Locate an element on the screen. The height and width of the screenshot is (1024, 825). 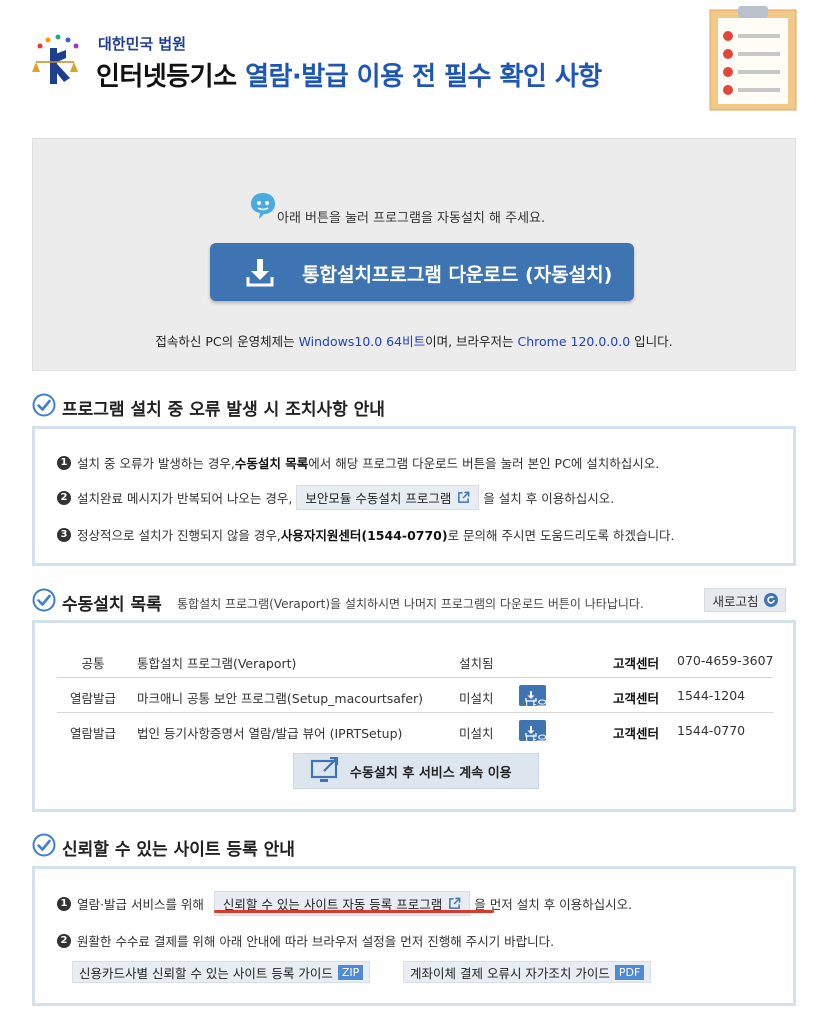
refresh-label: 새로고침 is located at coordinates (735, 601).